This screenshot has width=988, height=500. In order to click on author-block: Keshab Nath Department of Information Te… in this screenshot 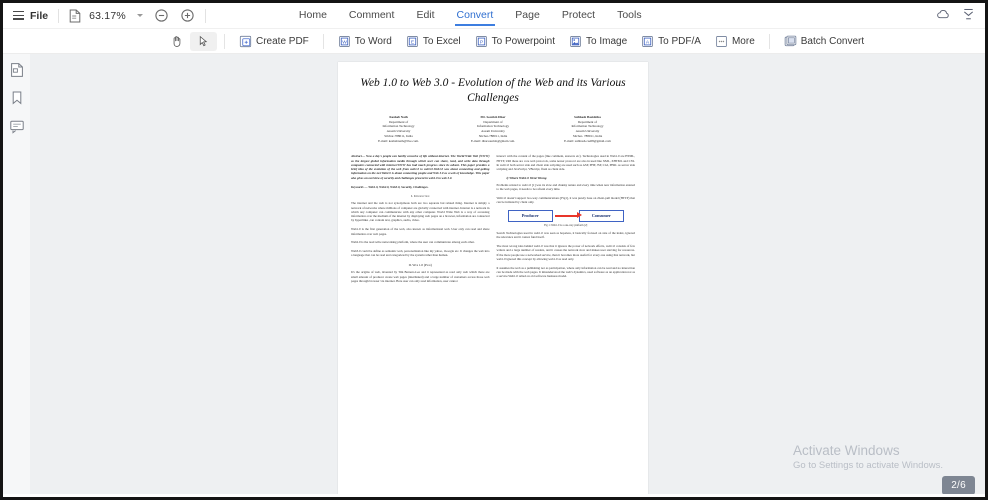, I will do `click(493, 124)`.